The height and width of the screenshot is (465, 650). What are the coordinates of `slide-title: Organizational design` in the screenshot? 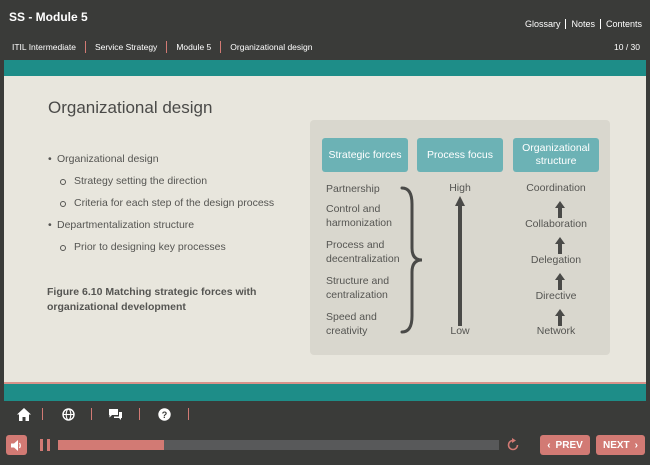 It's located at (130, 107).